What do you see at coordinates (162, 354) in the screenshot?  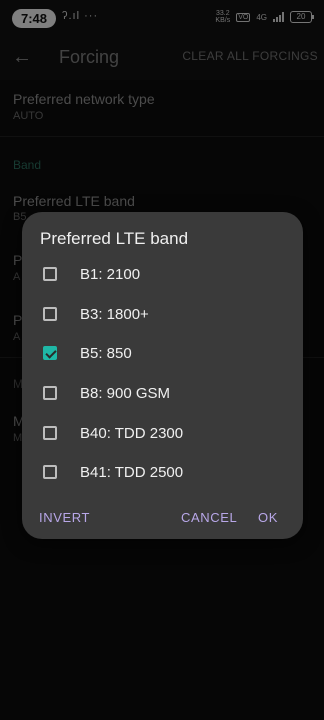 I see `band-option-b5: B5: 850` at bounding box center [162, 354].